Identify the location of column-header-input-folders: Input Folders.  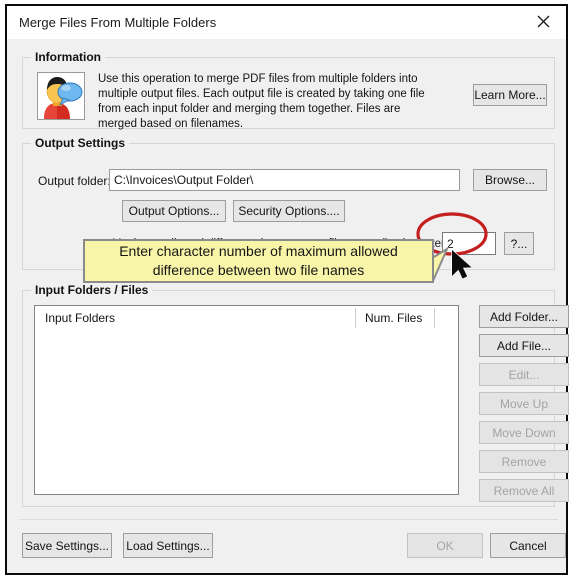
(80, 318).